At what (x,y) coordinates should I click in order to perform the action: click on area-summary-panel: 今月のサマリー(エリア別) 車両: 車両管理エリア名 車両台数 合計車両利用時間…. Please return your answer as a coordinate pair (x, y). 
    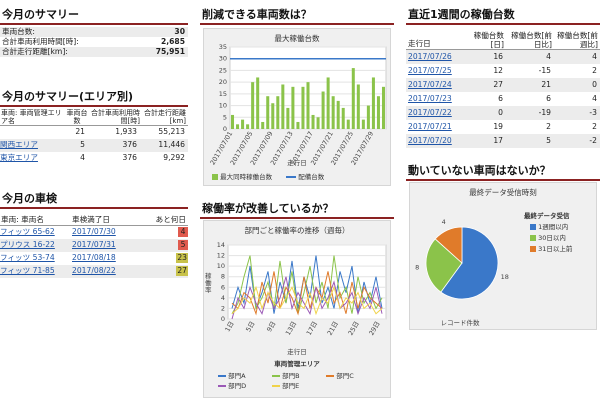
    Looking at the image, I should click on (94, 126).